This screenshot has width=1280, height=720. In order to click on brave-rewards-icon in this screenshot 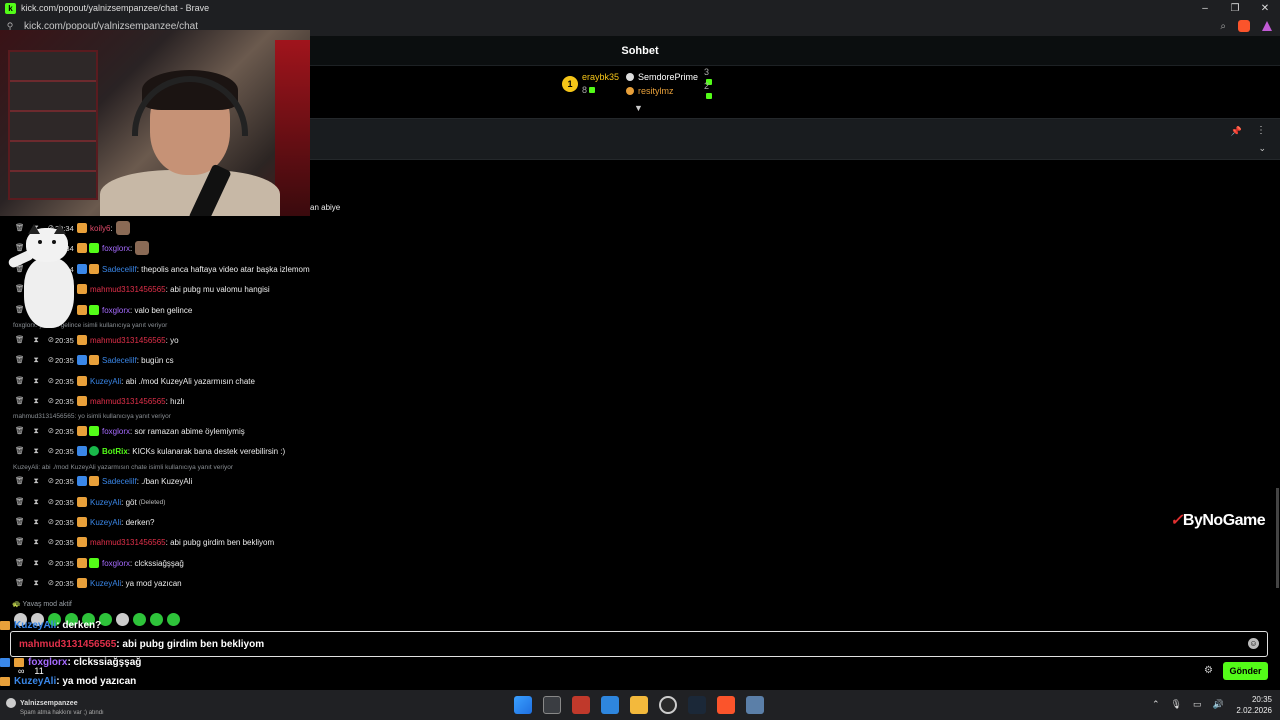, I will do `click(1267, 26)`.